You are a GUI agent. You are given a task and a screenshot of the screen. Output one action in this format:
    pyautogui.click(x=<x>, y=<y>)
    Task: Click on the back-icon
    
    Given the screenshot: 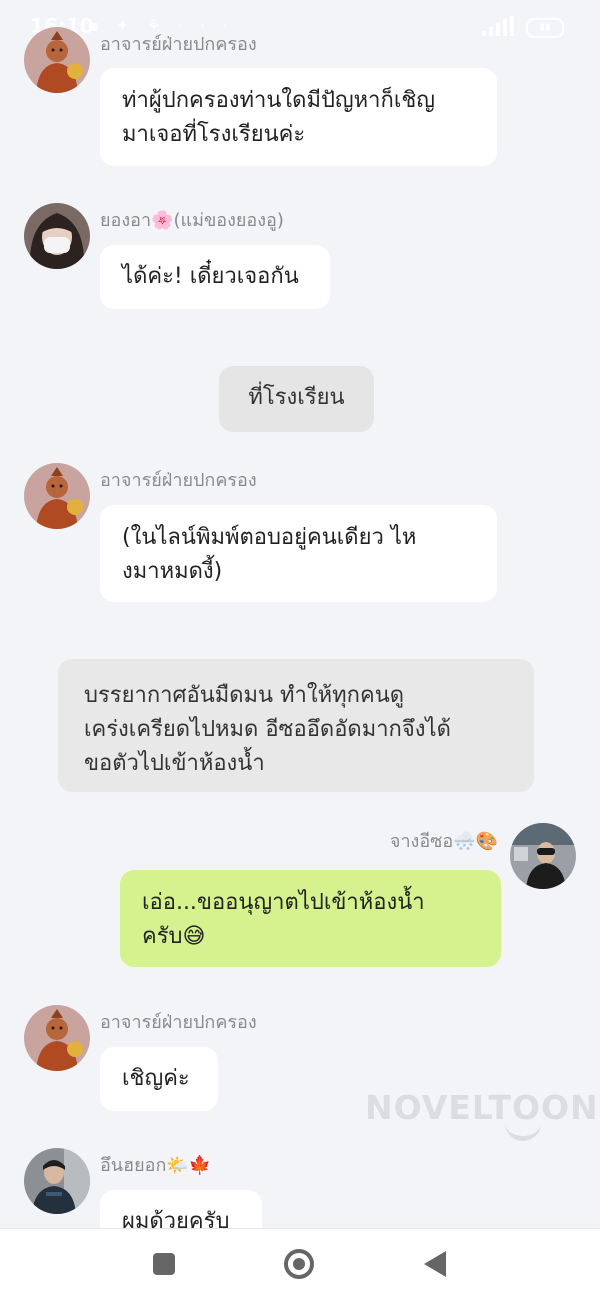 What is the action you would take?
    pyautogui.click(x=435, y=1264)
    